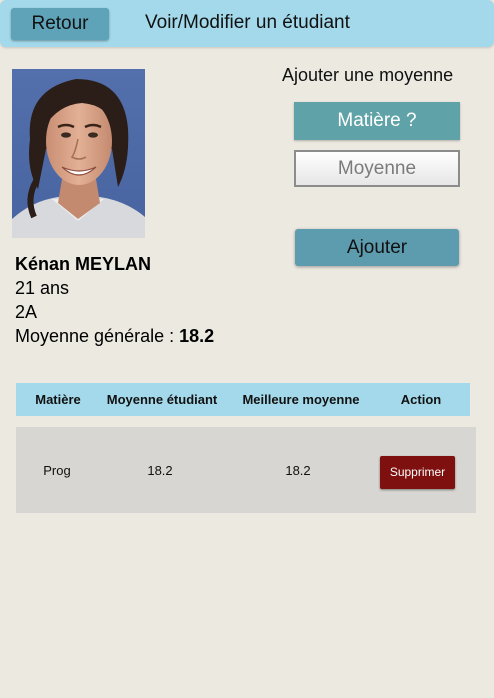 Image resolution: width=494 pixels, height=698 pixels. I want to click on student-photo-image, so click(78, 153).